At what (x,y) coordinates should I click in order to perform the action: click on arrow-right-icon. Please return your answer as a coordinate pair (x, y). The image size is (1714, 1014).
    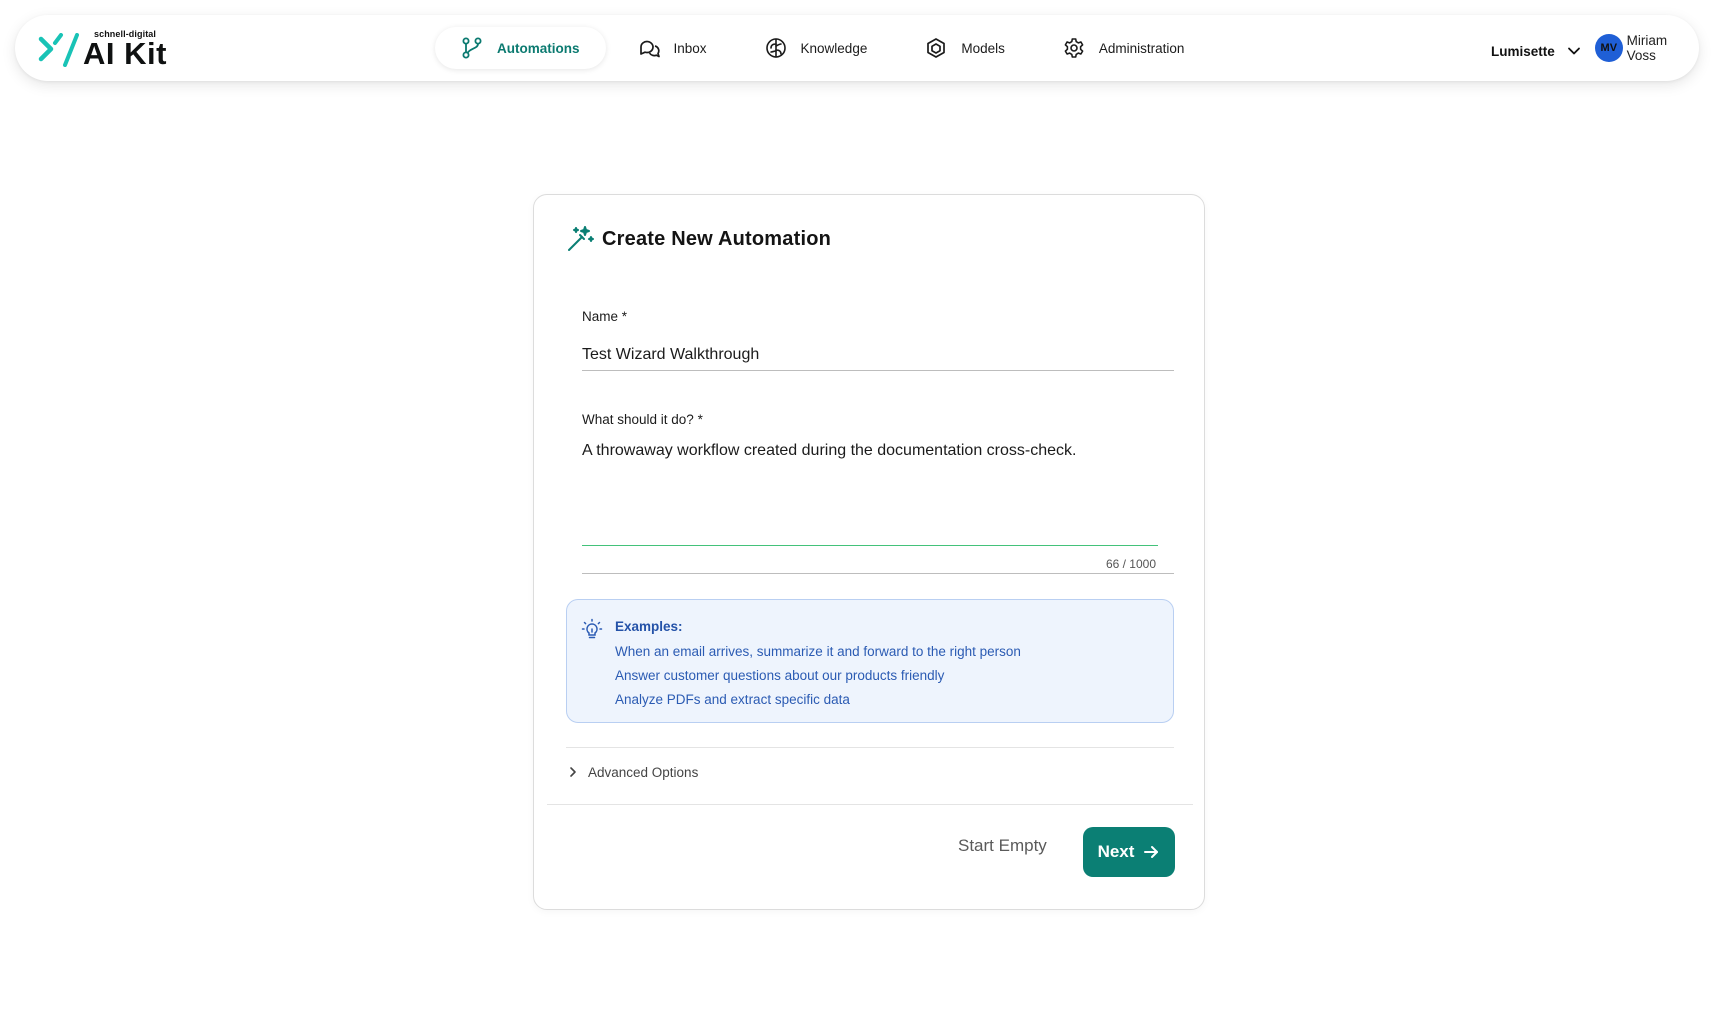
    Looking at the image, I should click on (1151, 852).